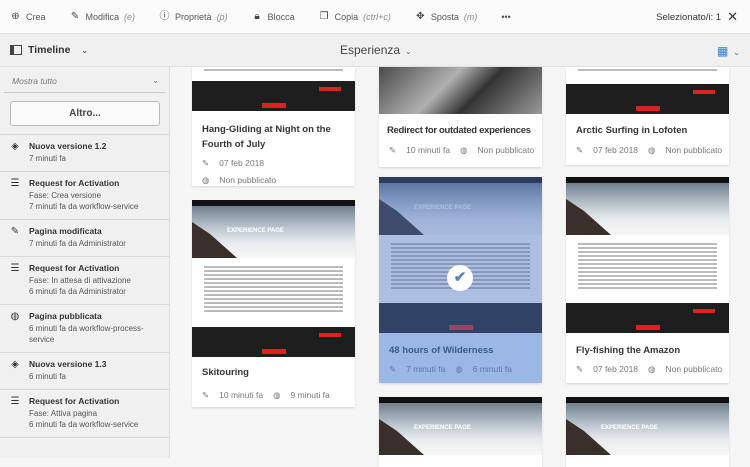 This screenshot has height=467, width=750. Describe the element at coordinates (193, 16) in the screenshot. I see `properties-button: ⓘ Proprietà (p)` at that location.